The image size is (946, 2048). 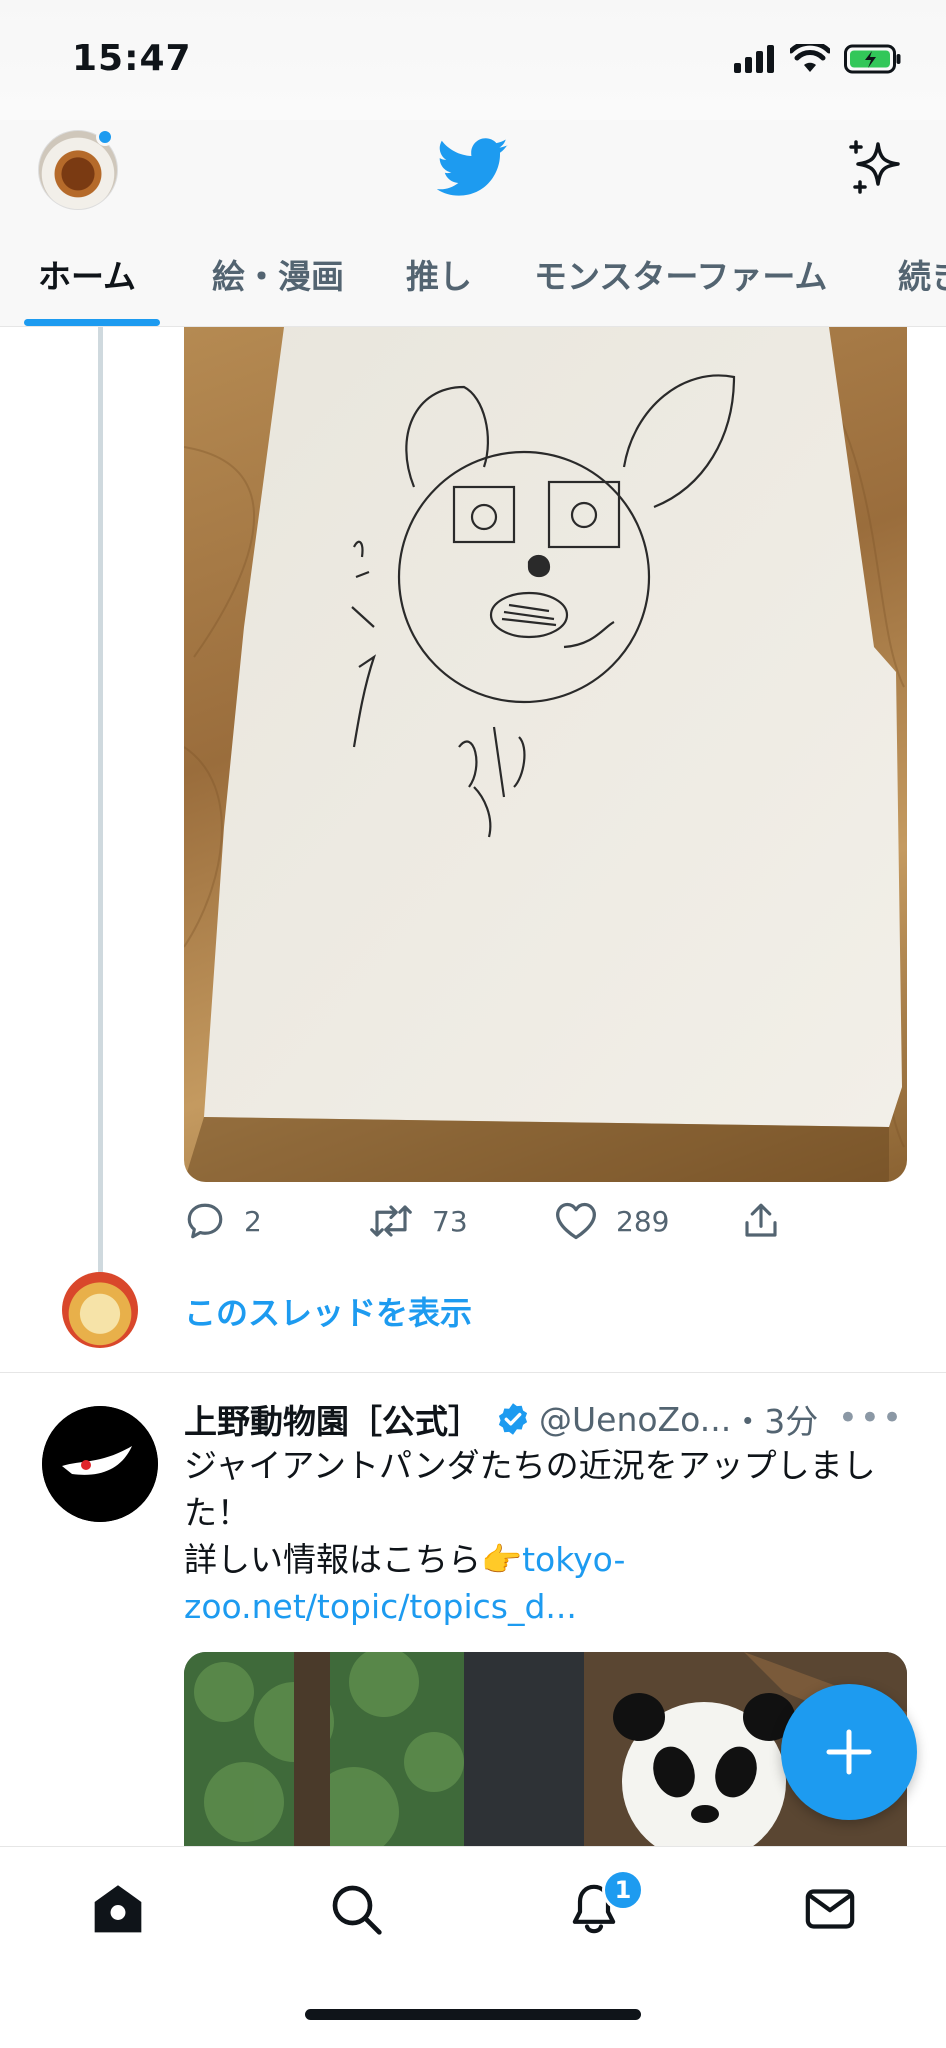 I want to click on mail-icon, so click(x=830, y=1909).